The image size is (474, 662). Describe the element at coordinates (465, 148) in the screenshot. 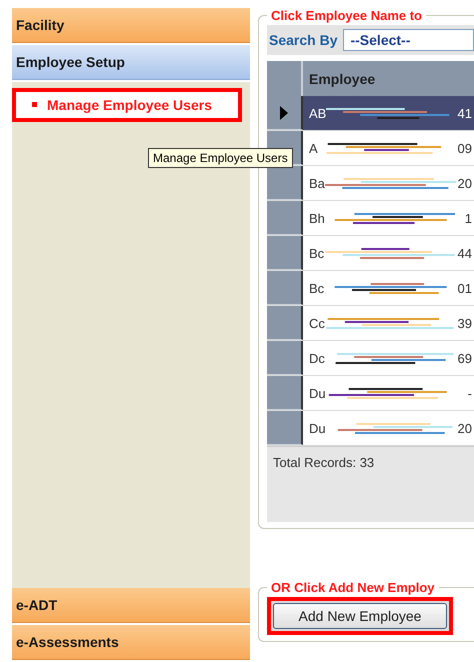

I see `table-cell-text: 09` at that location.